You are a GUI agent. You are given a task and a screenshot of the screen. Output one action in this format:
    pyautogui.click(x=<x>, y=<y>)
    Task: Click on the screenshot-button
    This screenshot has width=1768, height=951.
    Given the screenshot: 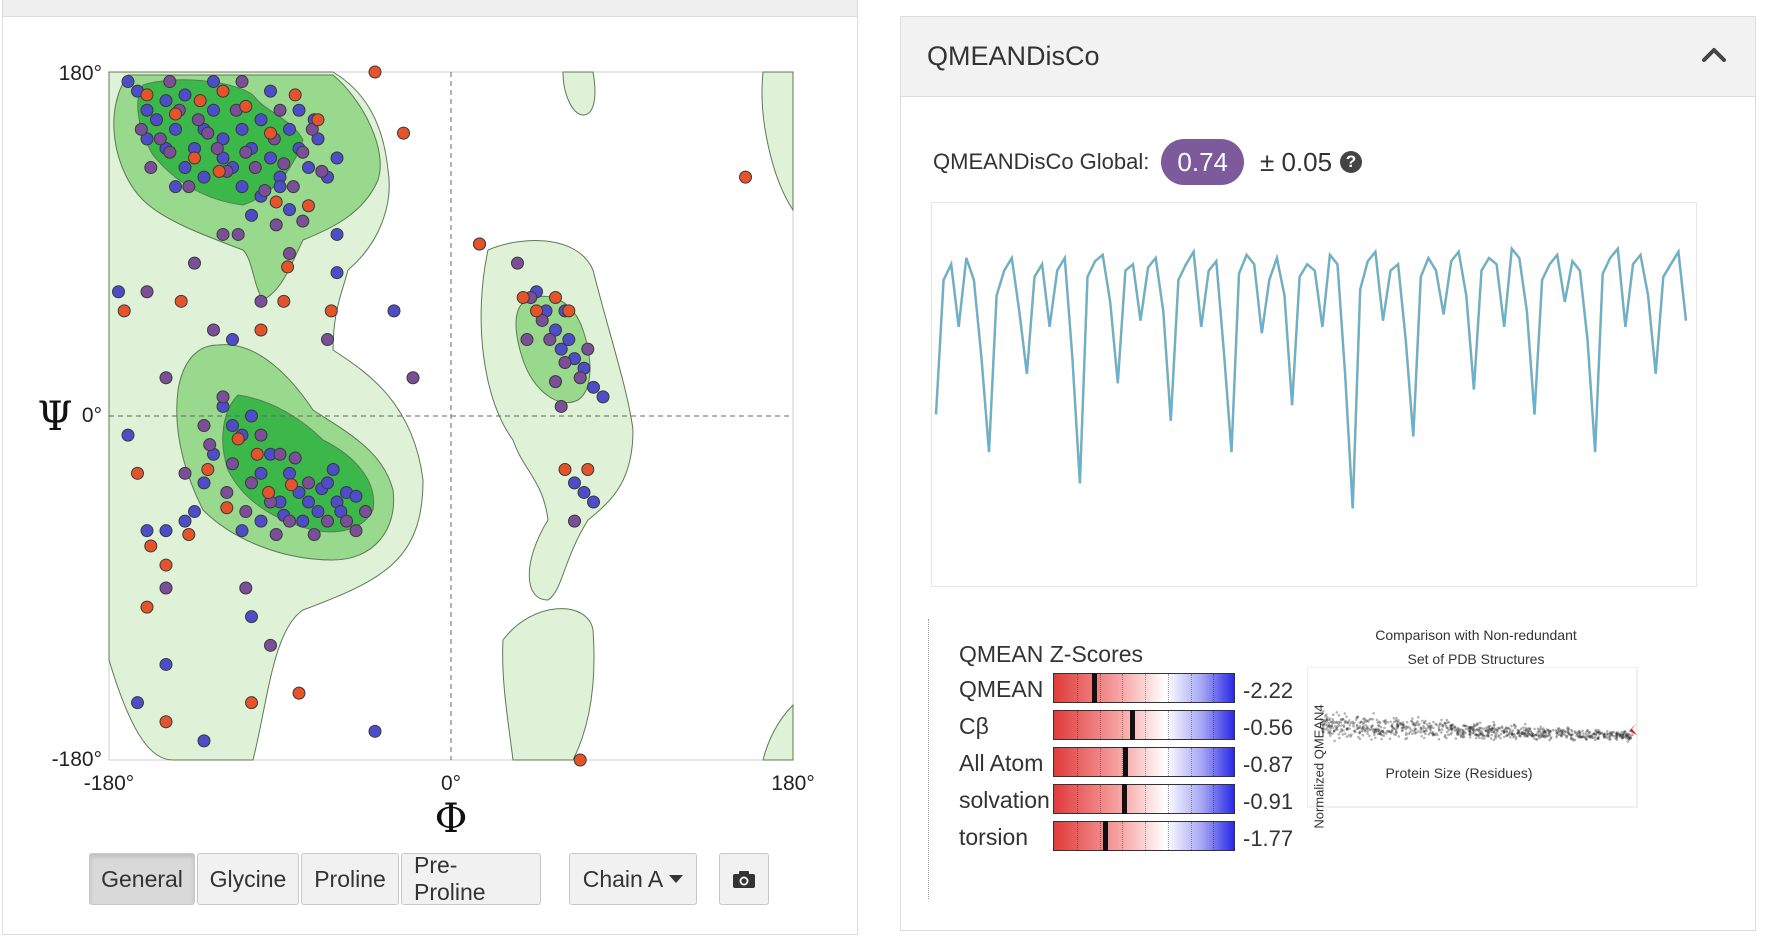 What is the action you would take?
    pyautogui.click(x=744, y=879)
    